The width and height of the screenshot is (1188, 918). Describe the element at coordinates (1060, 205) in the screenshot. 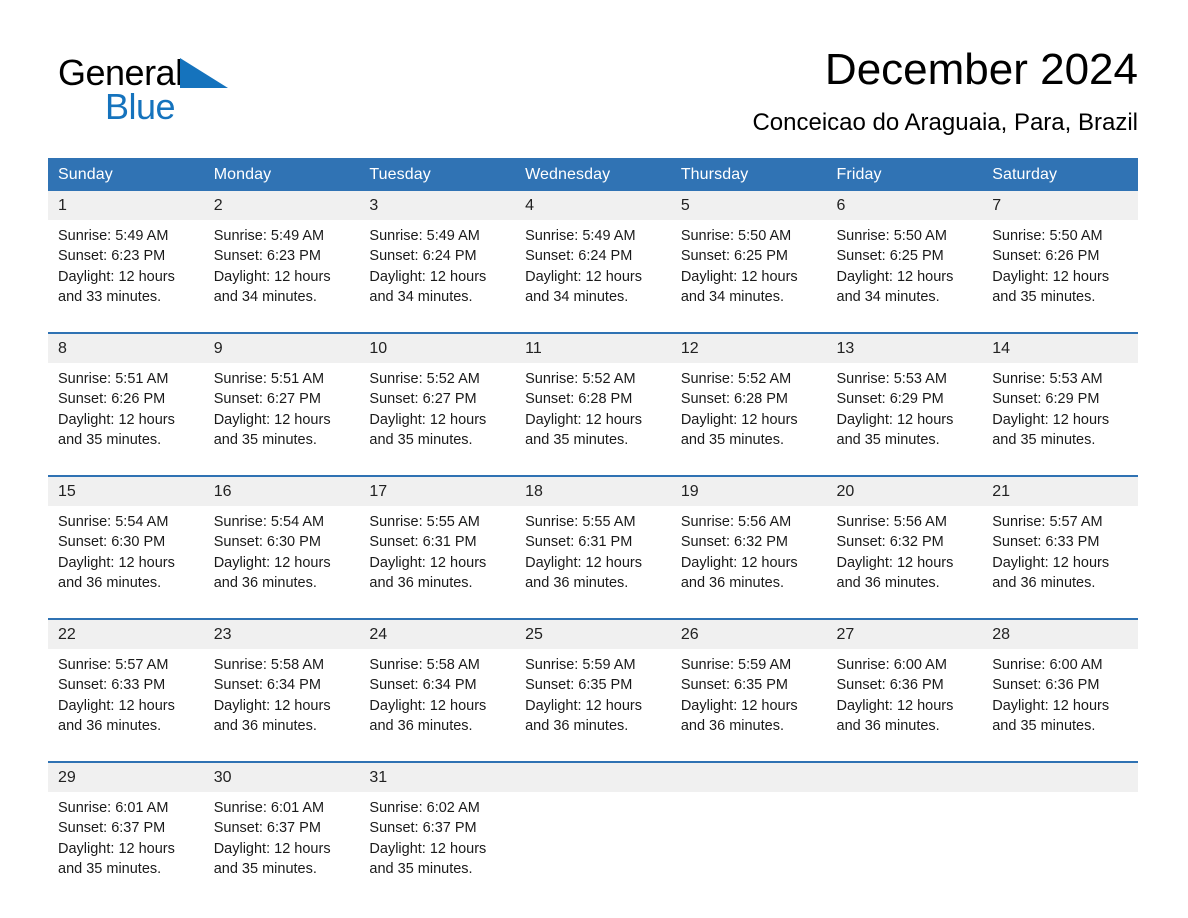

I see `day-number-cell: 7` at that location.